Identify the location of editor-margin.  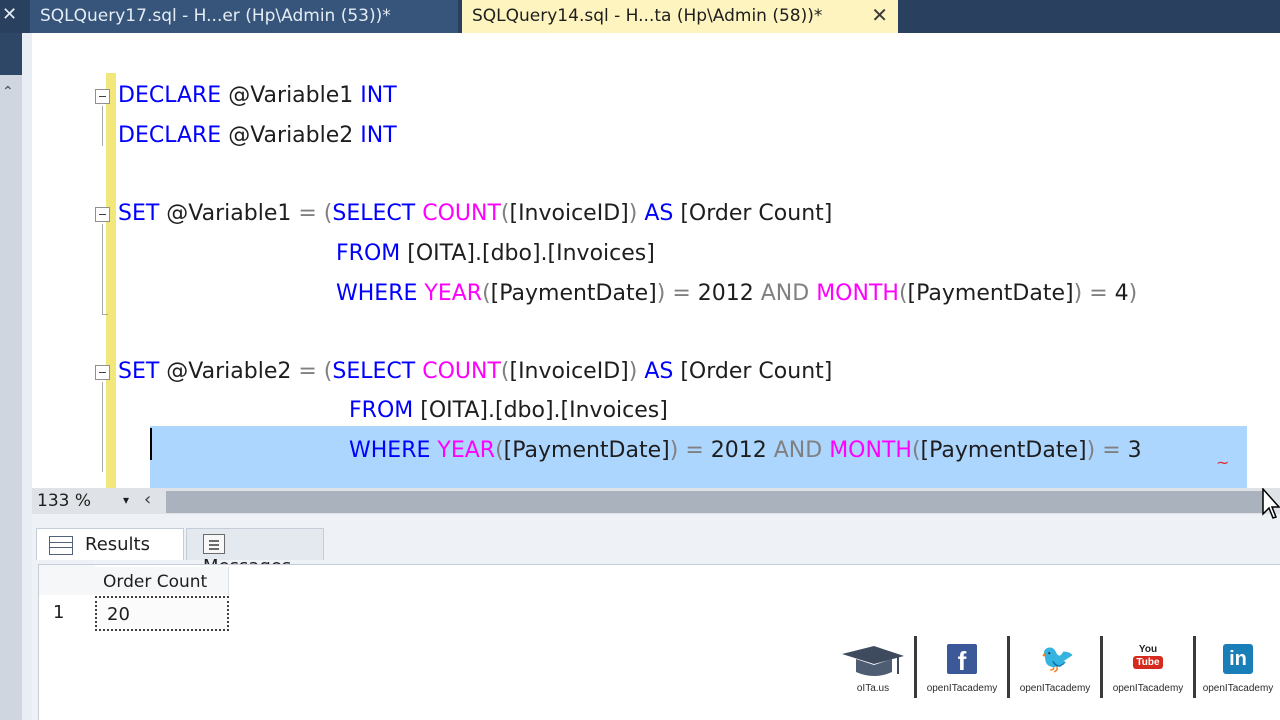
(27, 376).